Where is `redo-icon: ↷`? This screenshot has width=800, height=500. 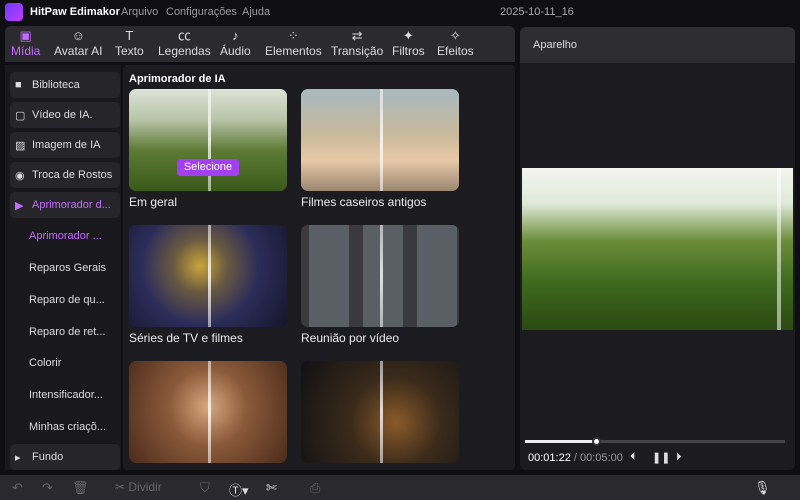
redo-icon: ↷ is located at coordinates (47, 488).